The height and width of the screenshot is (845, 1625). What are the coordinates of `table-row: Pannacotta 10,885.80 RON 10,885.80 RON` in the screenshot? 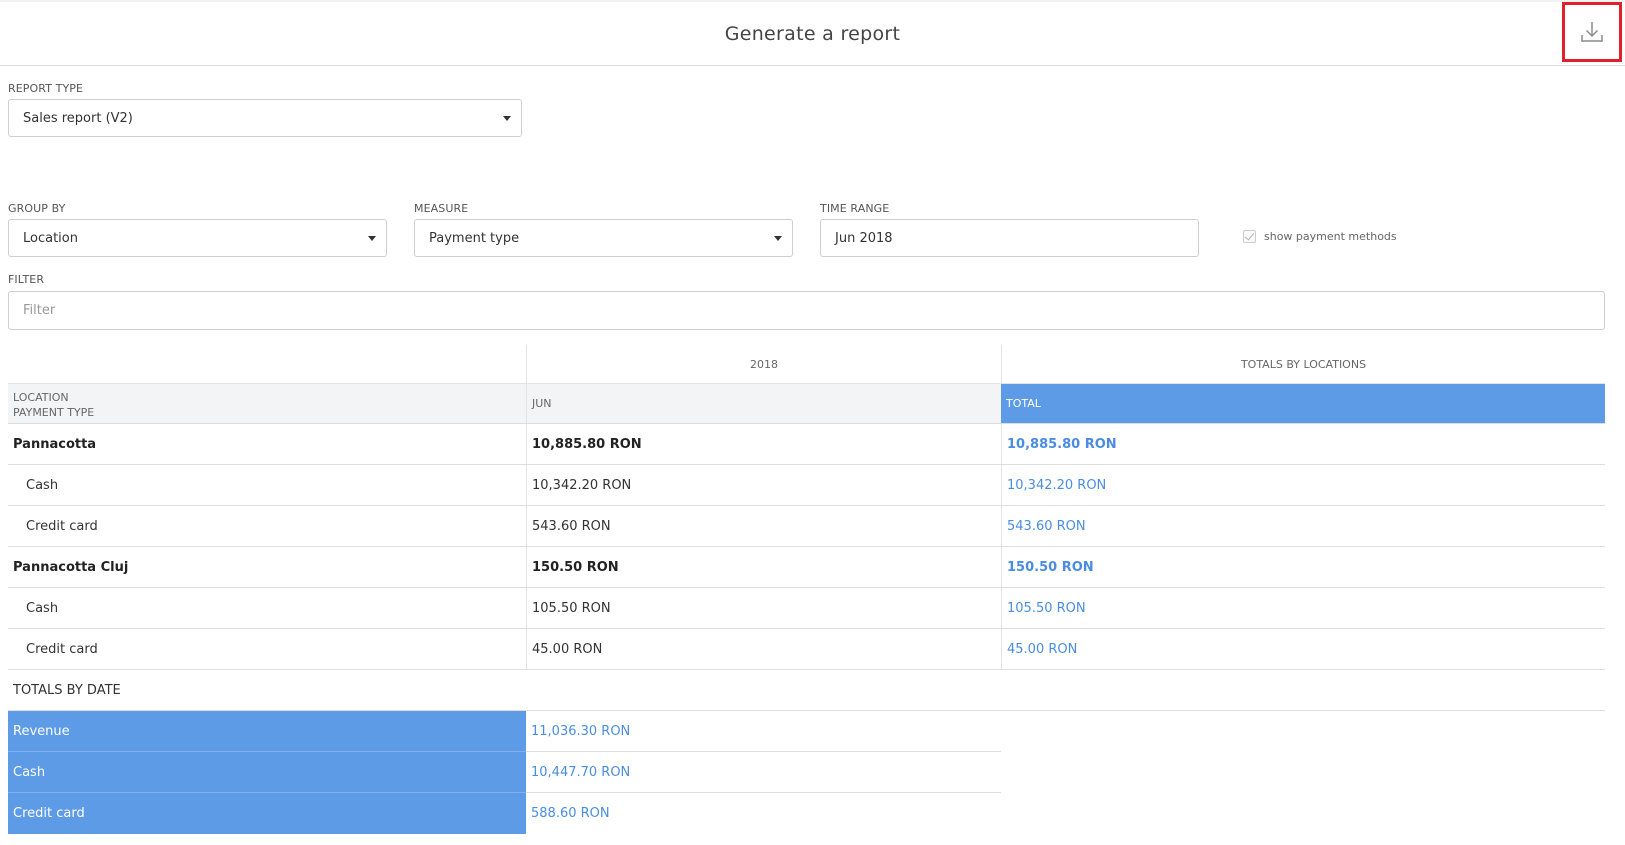 It's located at (806, 444).